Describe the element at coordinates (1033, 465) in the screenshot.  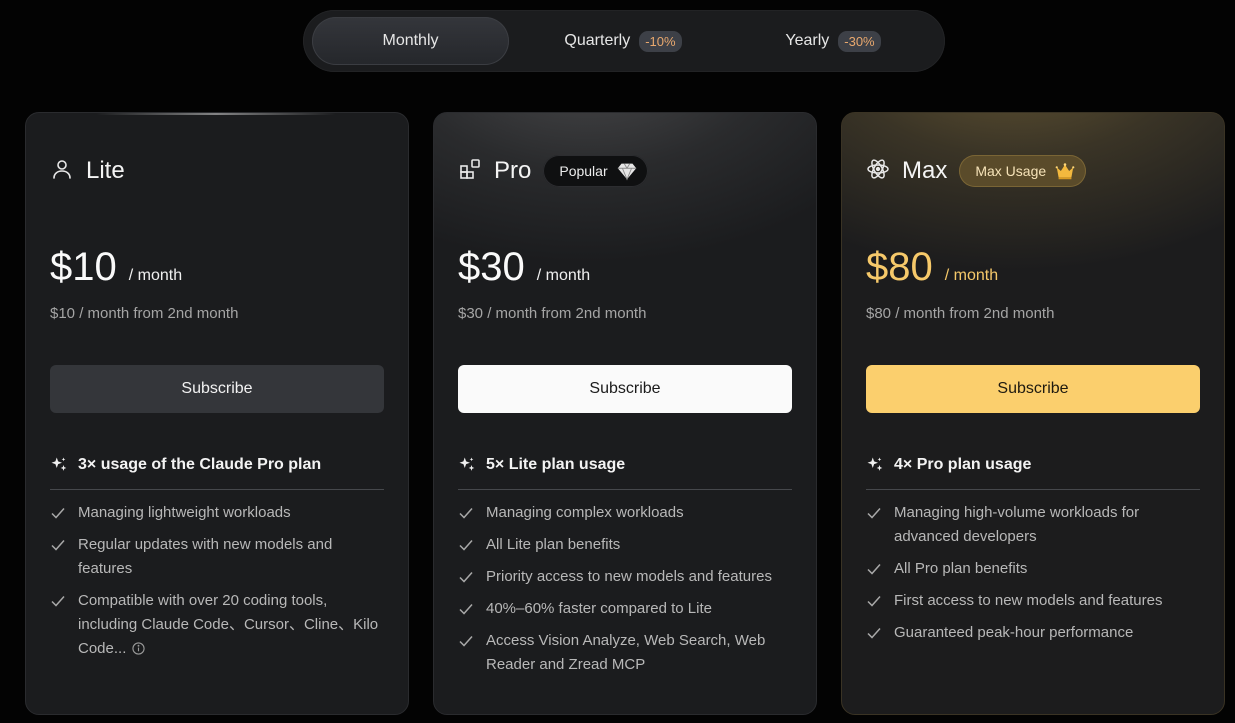
I see `usage-highlight: 4× Pro plan usage` at that location.